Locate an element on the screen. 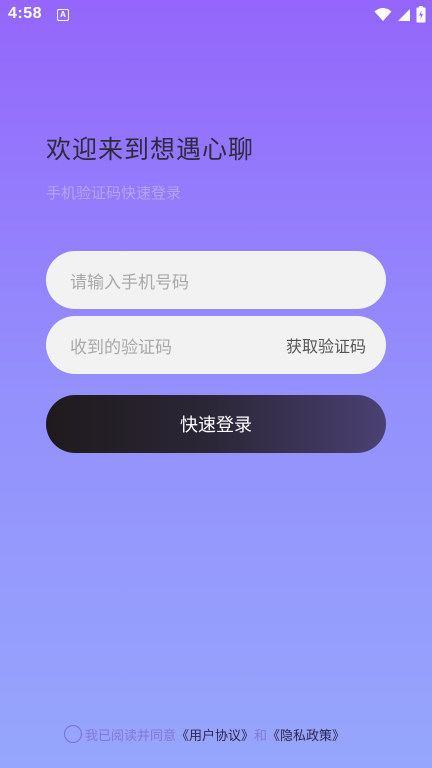 This screenshot has width=432, height=768. phone-input: 请输入手机号码 is located at coordinates (216, 280).